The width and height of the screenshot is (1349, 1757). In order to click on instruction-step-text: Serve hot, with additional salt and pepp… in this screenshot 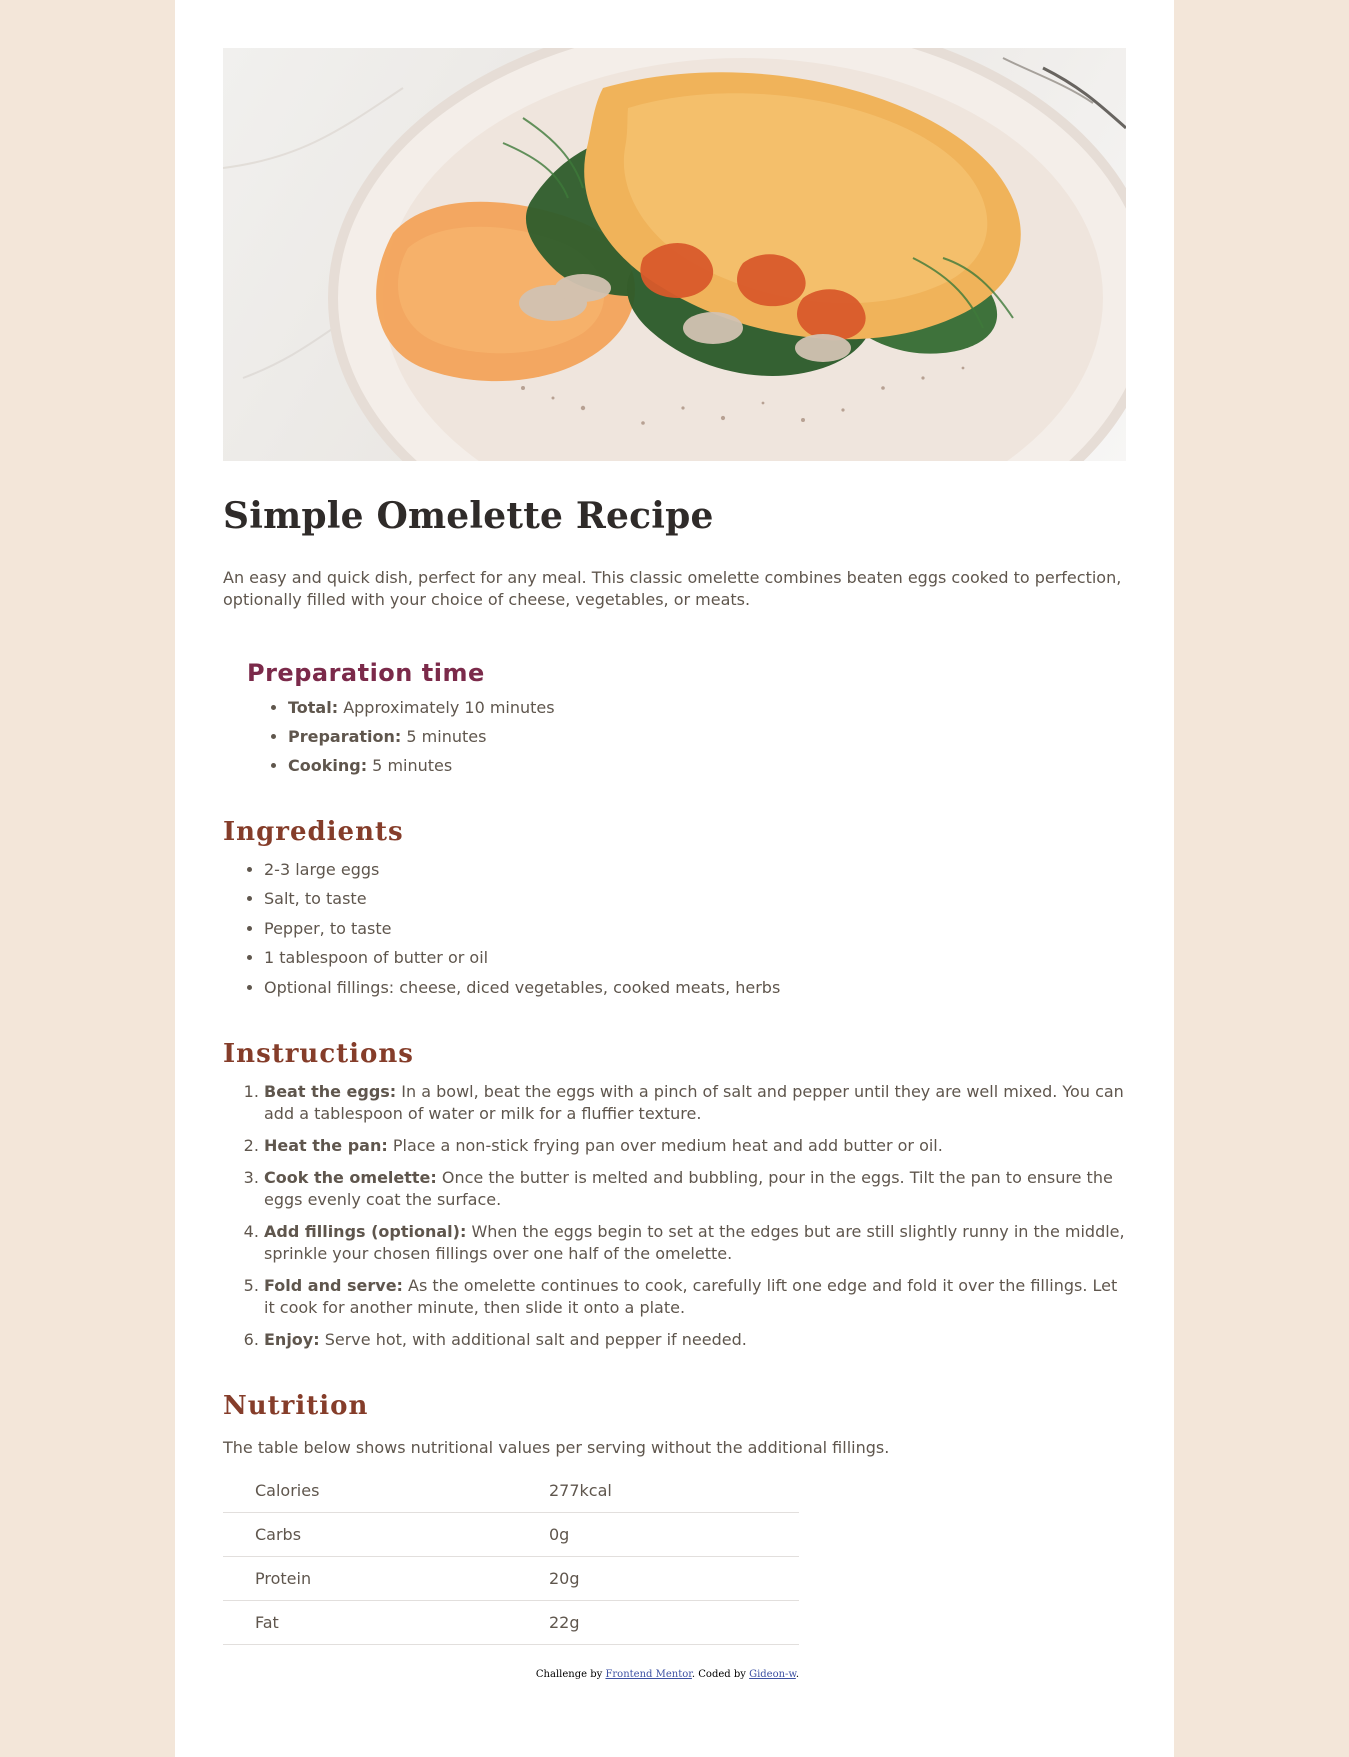, I will do `click(533, 1339)`.